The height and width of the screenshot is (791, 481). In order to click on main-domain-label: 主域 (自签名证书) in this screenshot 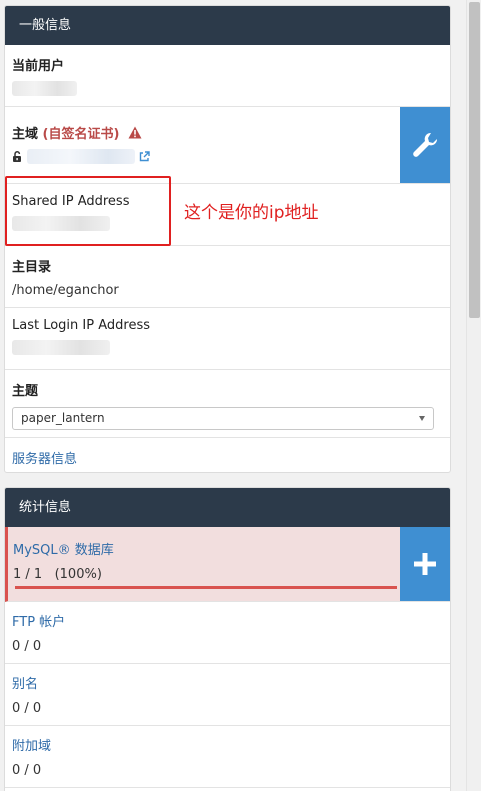, I will do `click(227, 132)`.